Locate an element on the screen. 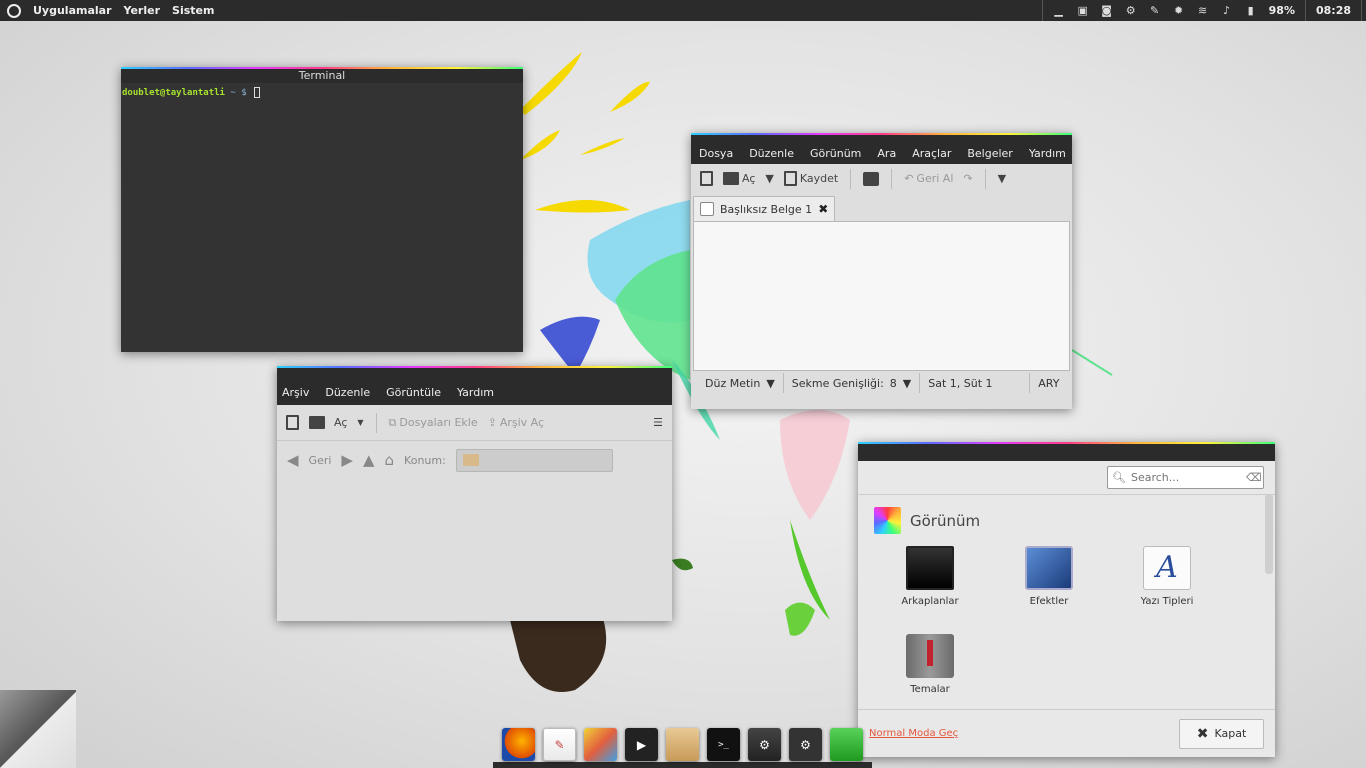 The width and height of the screenshot is (1366, 768). print-icon is located at coordinates (871, 178).